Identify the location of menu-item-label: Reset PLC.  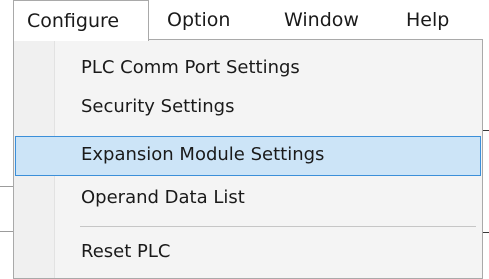
(126, 251).